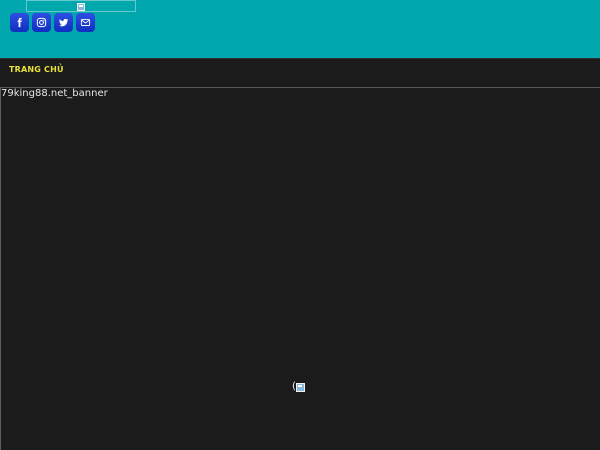  I want to click on banner-image-alt-text: 79king88.net_banner, so click(54, 93).